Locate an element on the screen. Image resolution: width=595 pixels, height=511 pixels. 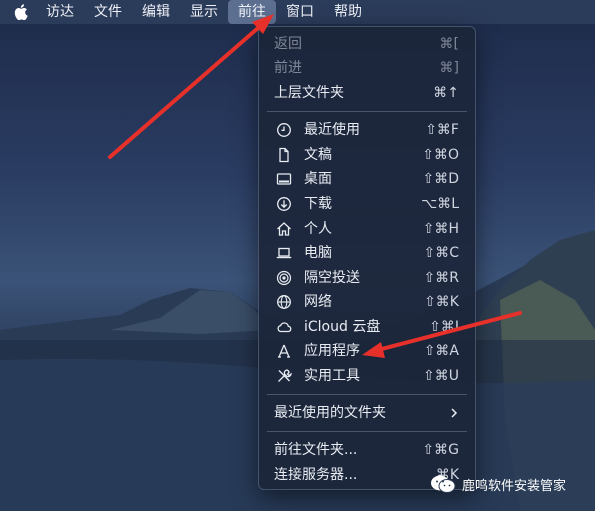
watermark: 鹿鸣软件安装管家 is located at coordinates (498, 484).